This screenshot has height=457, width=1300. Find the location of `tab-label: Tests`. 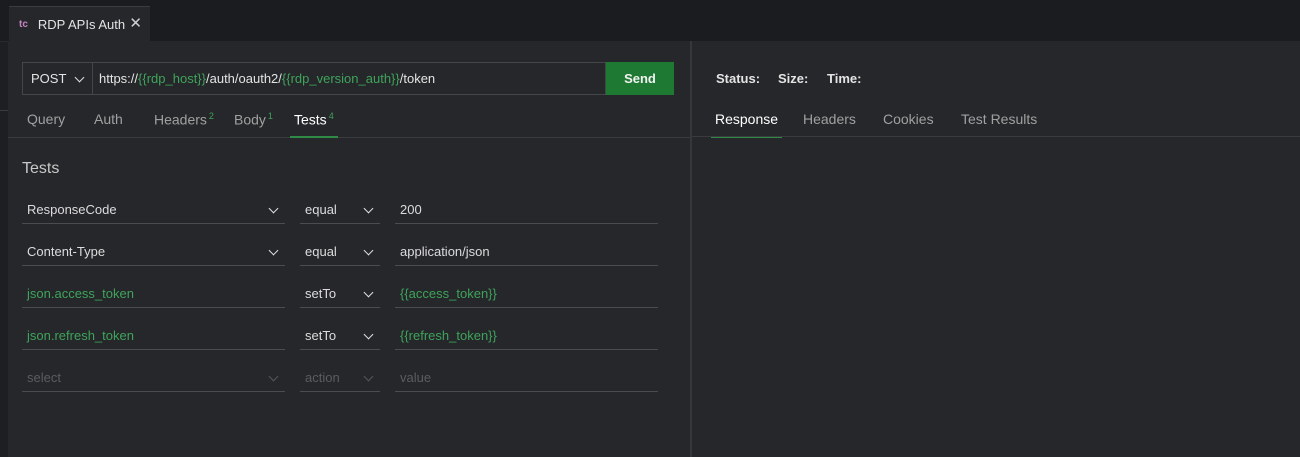

tab-label: Tests is located at coordinates (310, 119).